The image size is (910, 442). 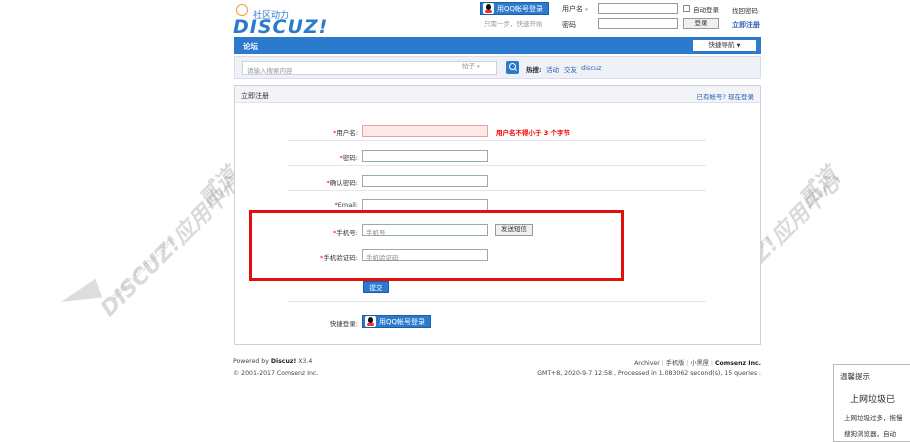 What do you see at coordinates (725, 96) in the screenshot?
I see `has-account-login-link: 已有帐号? 现在登录` at bounding box center [725, 96].